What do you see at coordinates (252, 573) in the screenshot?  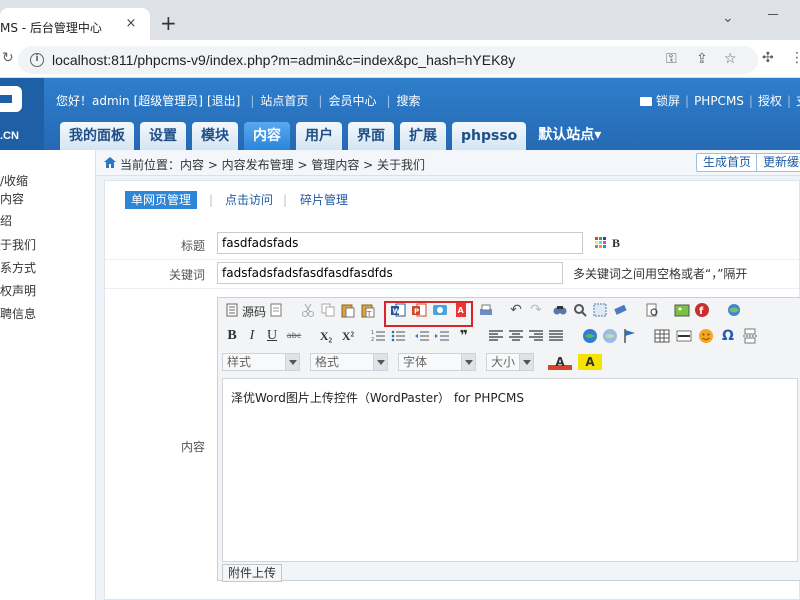 I see `attachment-upload-button: 附件上传` at bounding box center [252, 573].